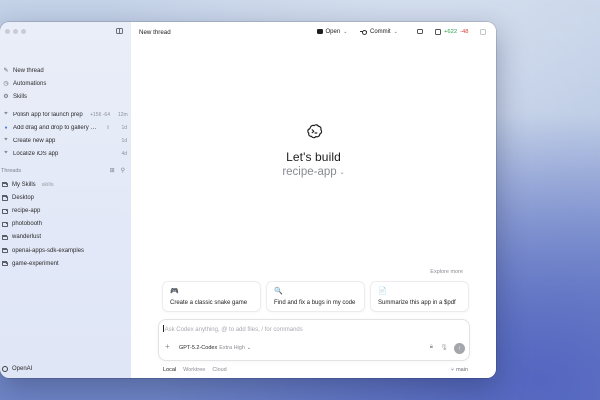 This screenshot has height=400, width=600. Describe the element at coordinates (65, 140) in the screenshot. I see `task-item: ⌖ Create new app 1d` at that location.